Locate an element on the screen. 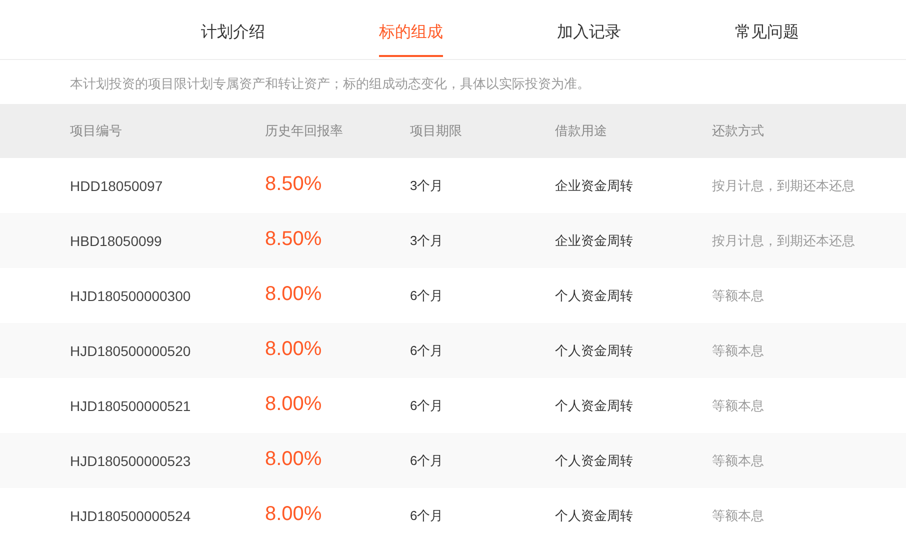  table-cell-text: HDD18050097 is located at coordinates (117, 186).